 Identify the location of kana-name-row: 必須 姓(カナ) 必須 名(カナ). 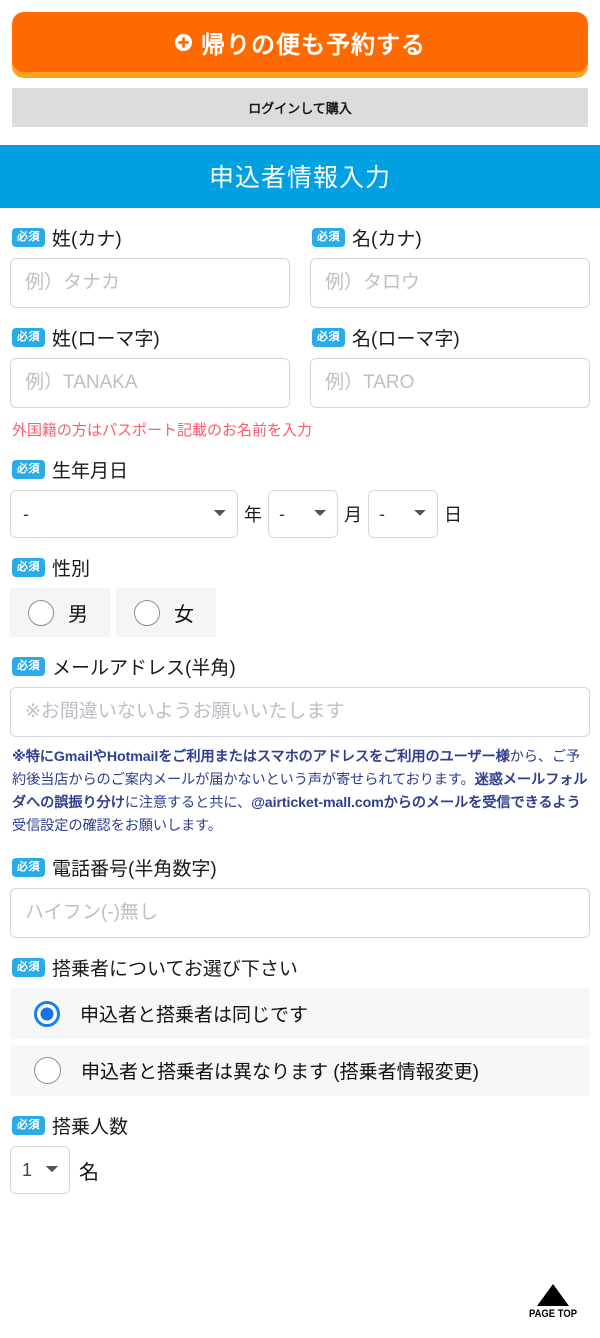
(300, 258).